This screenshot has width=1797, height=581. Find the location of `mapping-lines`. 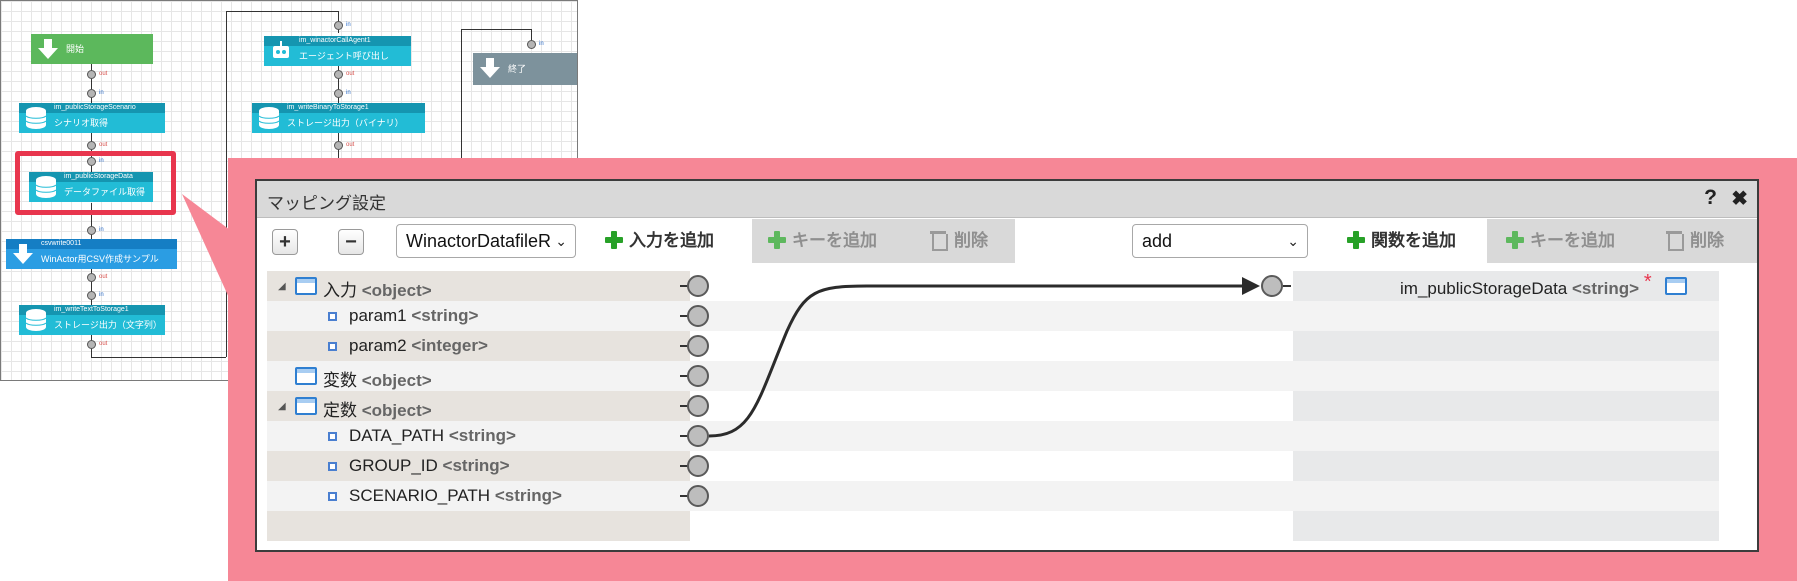

mapping-lines is located at coordinates (984, 357).